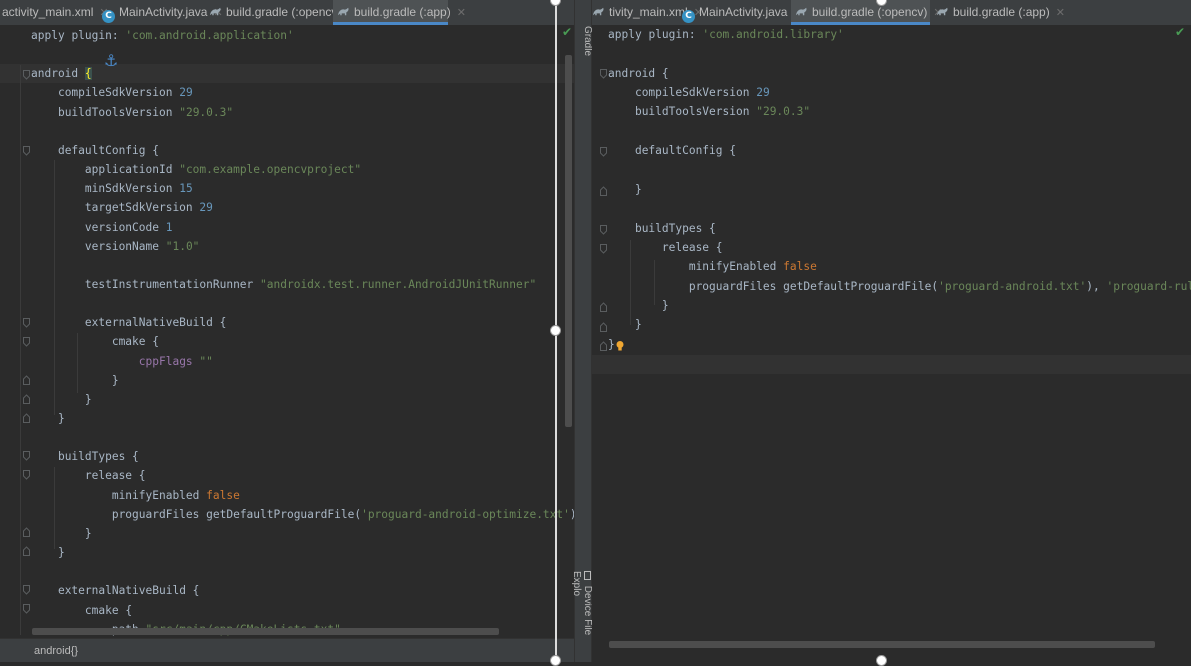 The width and height of the screenshot is (1191, 666). What do you see at coordinates (587, 575) in the screenshot?
I see `device-icon` at bounding box center [587, 575].